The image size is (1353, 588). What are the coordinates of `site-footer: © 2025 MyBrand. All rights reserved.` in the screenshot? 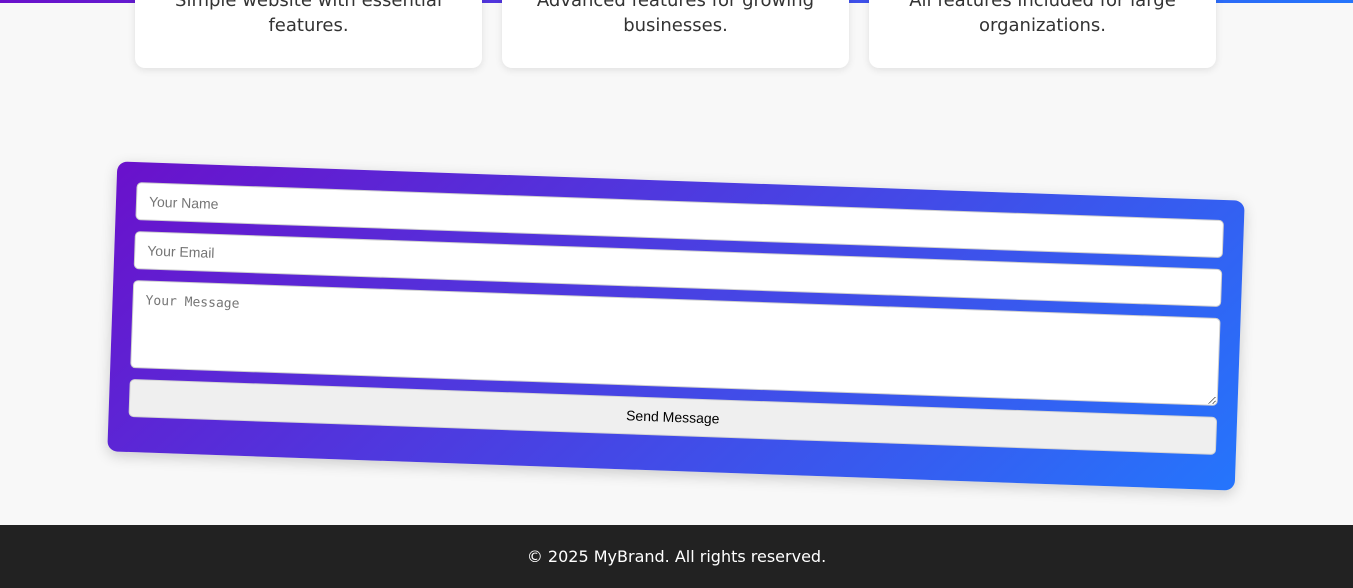 It's located at (676, 556).